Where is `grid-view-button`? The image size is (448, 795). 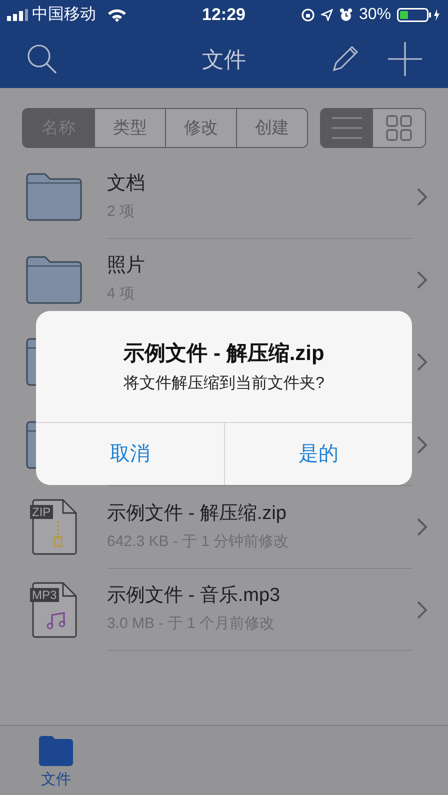
grid-view-button is located at coordinates (399, 128).